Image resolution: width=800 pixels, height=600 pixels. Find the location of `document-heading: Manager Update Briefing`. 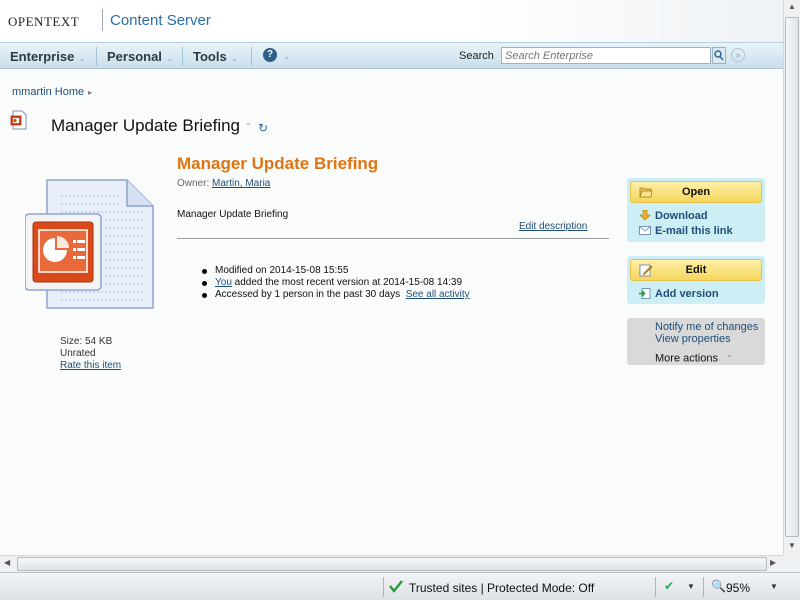

document-heading: Manager Update Briefing is located at coordinates (278, 163).